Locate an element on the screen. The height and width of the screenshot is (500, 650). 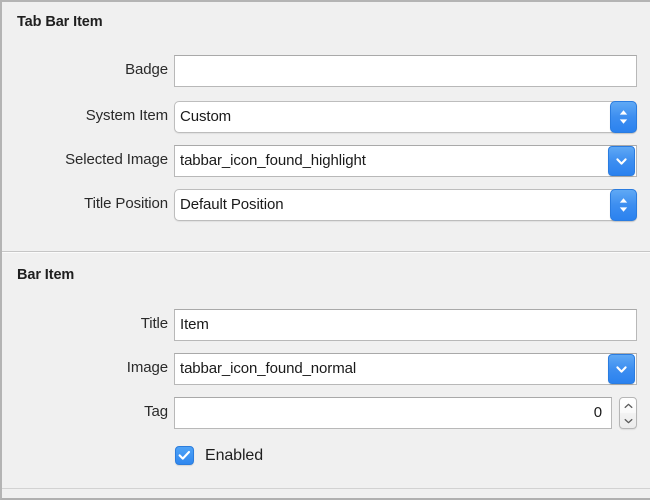
badge-input is located at coordinates (405, 71).